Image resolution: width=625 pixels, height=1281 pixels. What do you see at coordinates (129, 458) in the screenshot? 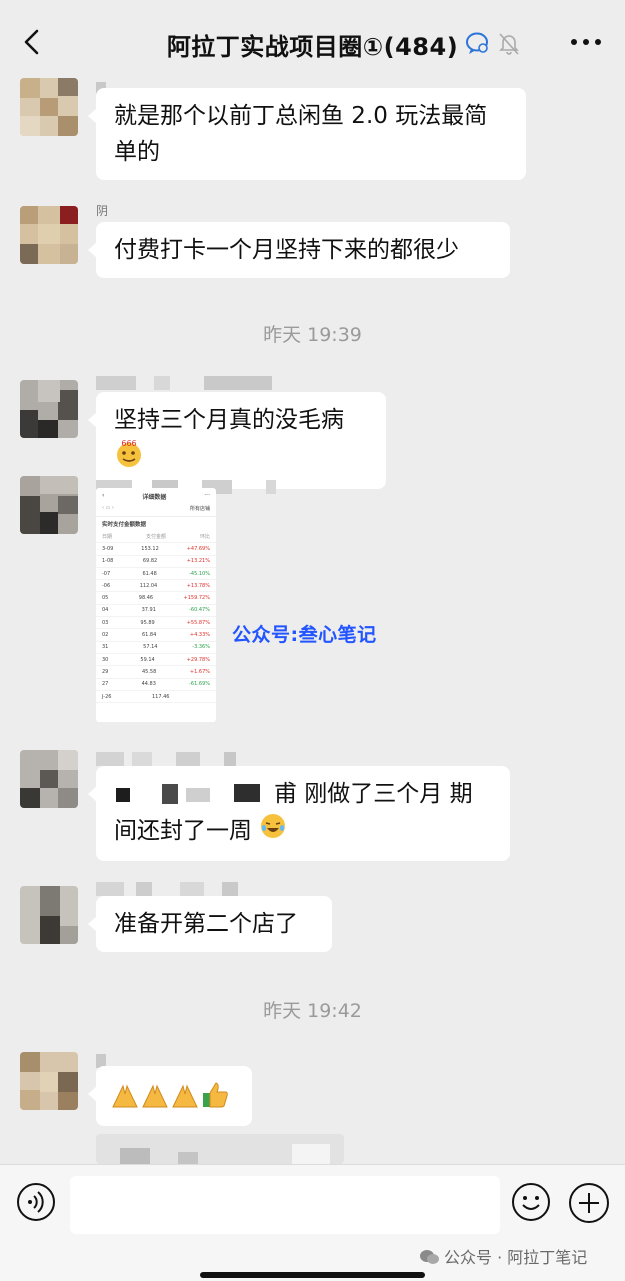
I see `emoji-666-icon: 666` at bounding box center [129, 458].